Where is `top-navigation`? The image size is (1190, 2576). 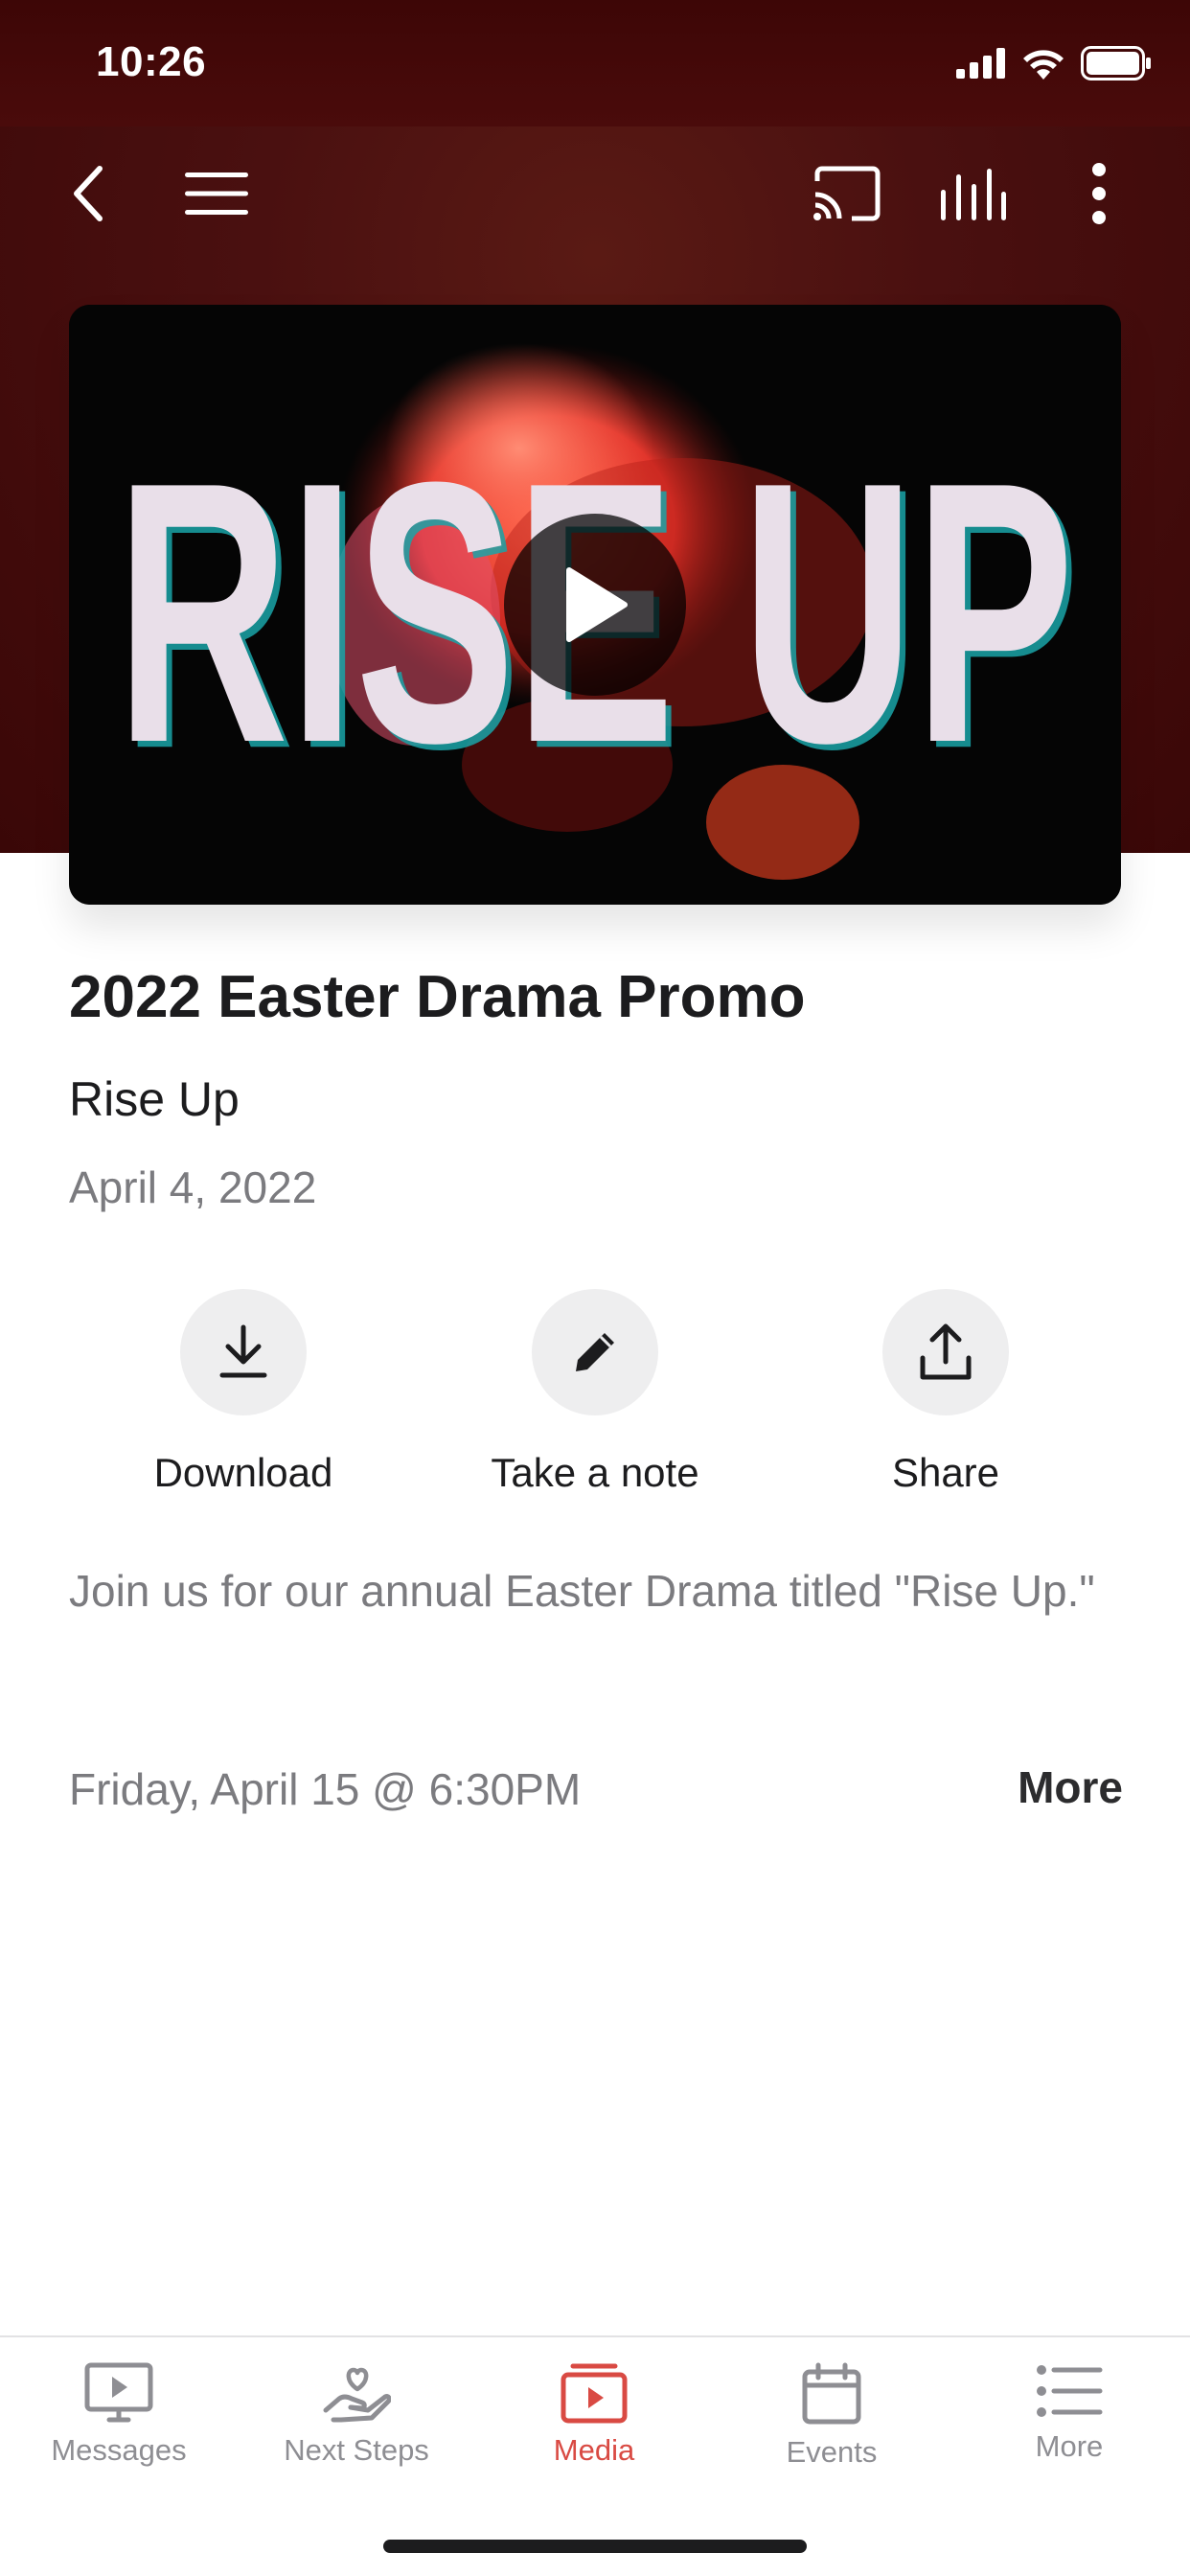 top-navigation is located at coordinates (595, 188).